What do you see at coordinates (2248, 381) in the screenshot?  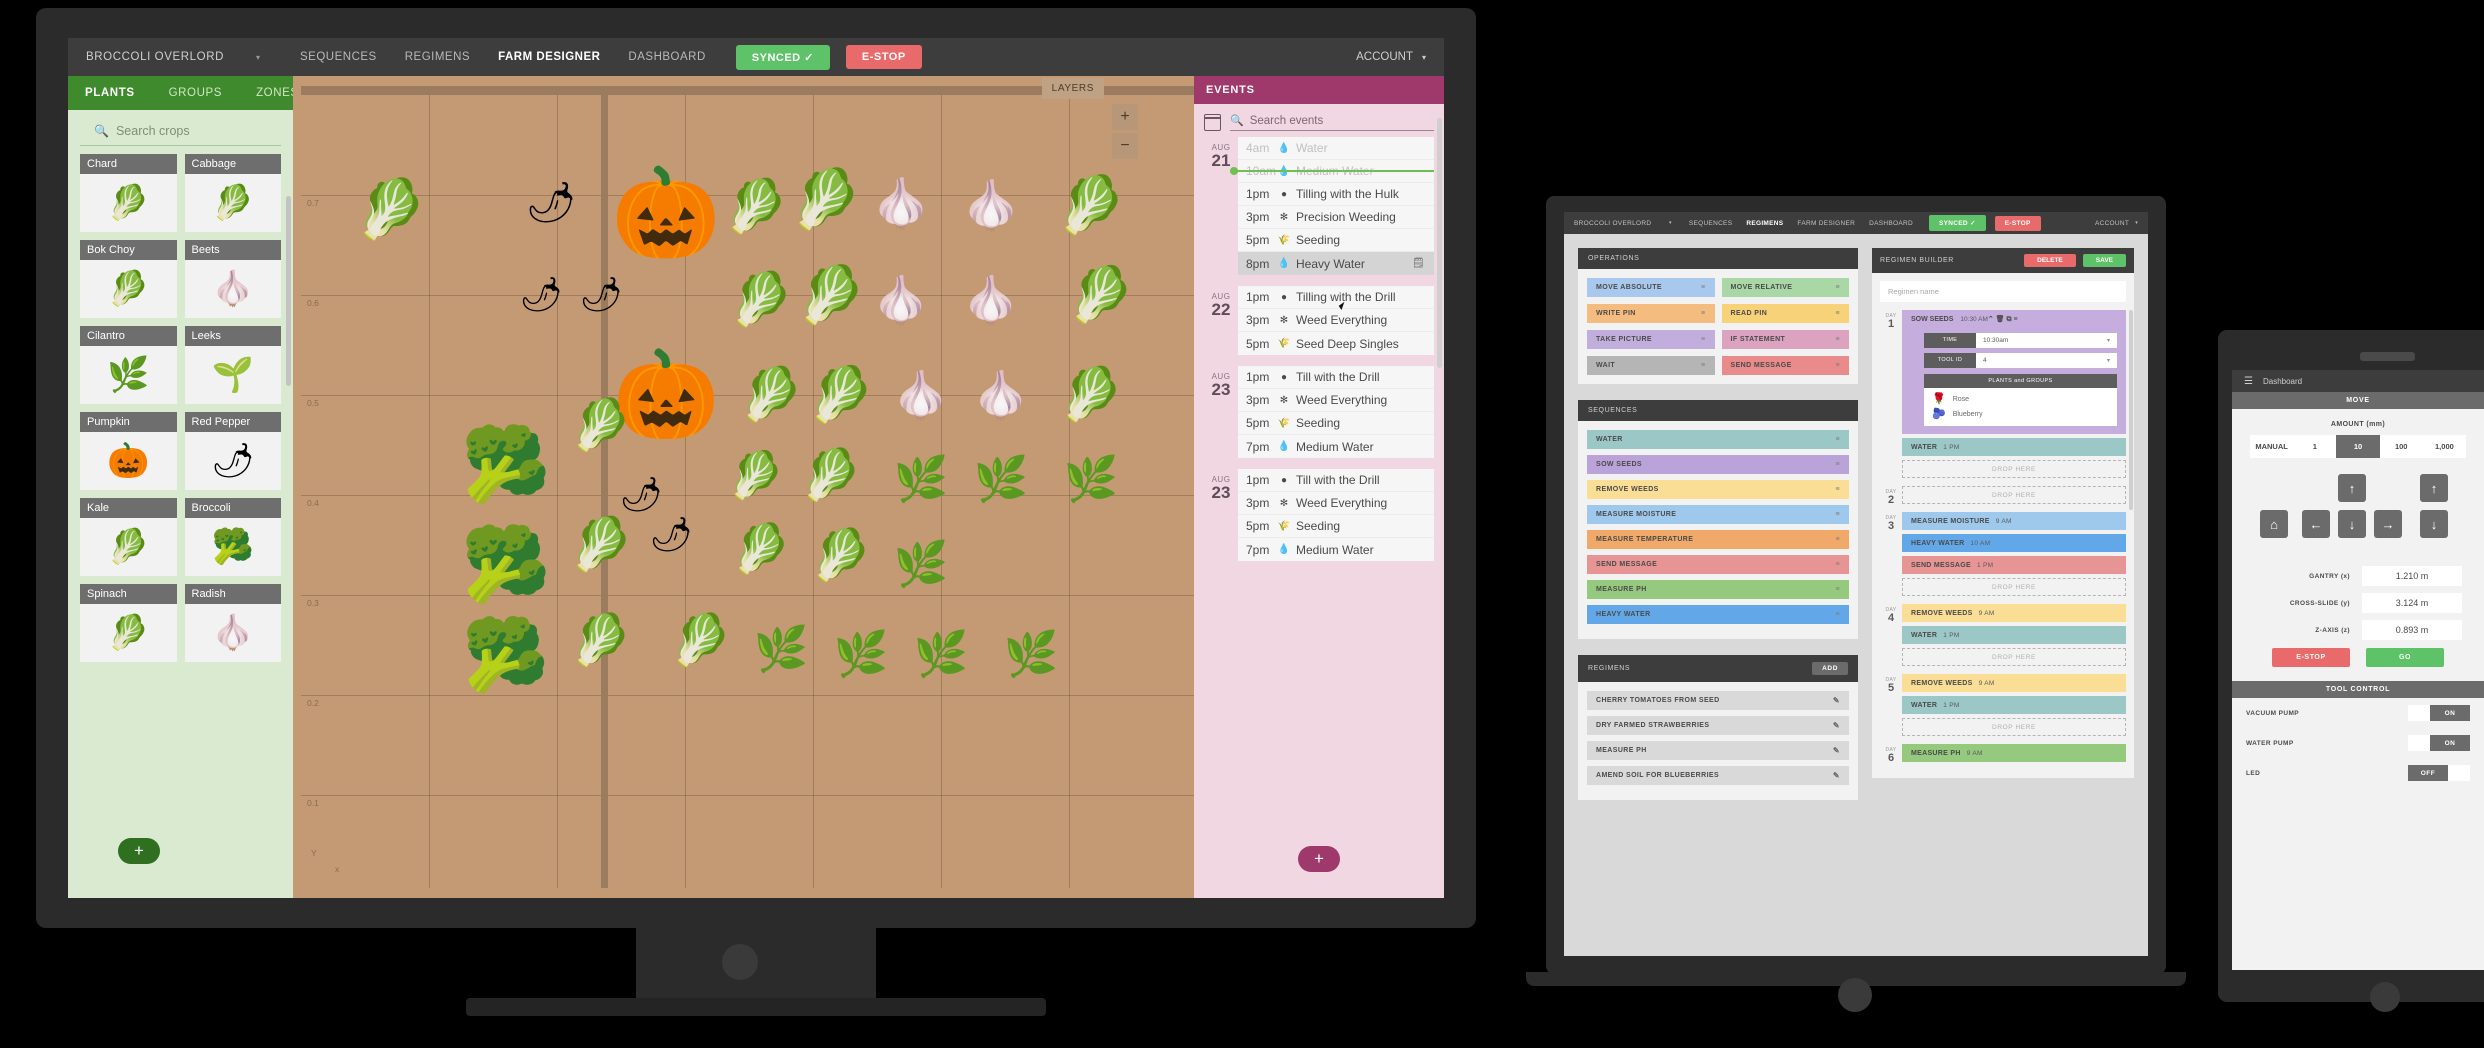 I see `hamburger-menu-icon: ☰` at bounding box center [2248, 381].